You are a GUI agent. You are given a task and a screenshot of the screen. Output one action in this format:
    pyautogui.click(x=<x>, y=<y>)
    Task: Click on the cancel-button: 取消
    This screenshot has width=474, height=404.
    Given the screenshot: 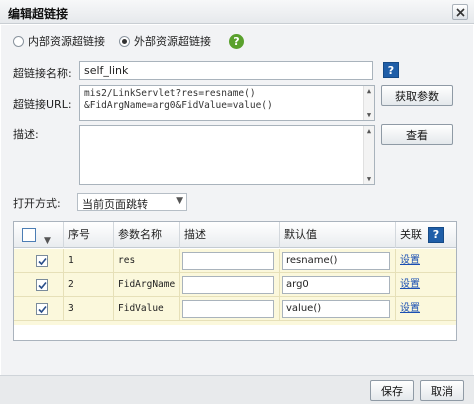 What is the action you would take?
    pyautogui.click(x=442, y=390)
    